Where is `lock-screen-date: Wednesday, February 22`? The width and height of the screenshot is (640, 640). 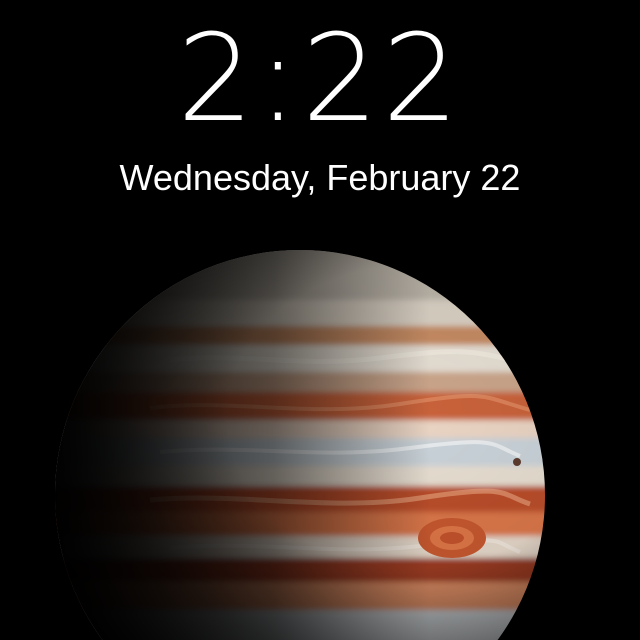
lock-screen-date: Wednesday, February 22 is located at coordinates (320, 177).